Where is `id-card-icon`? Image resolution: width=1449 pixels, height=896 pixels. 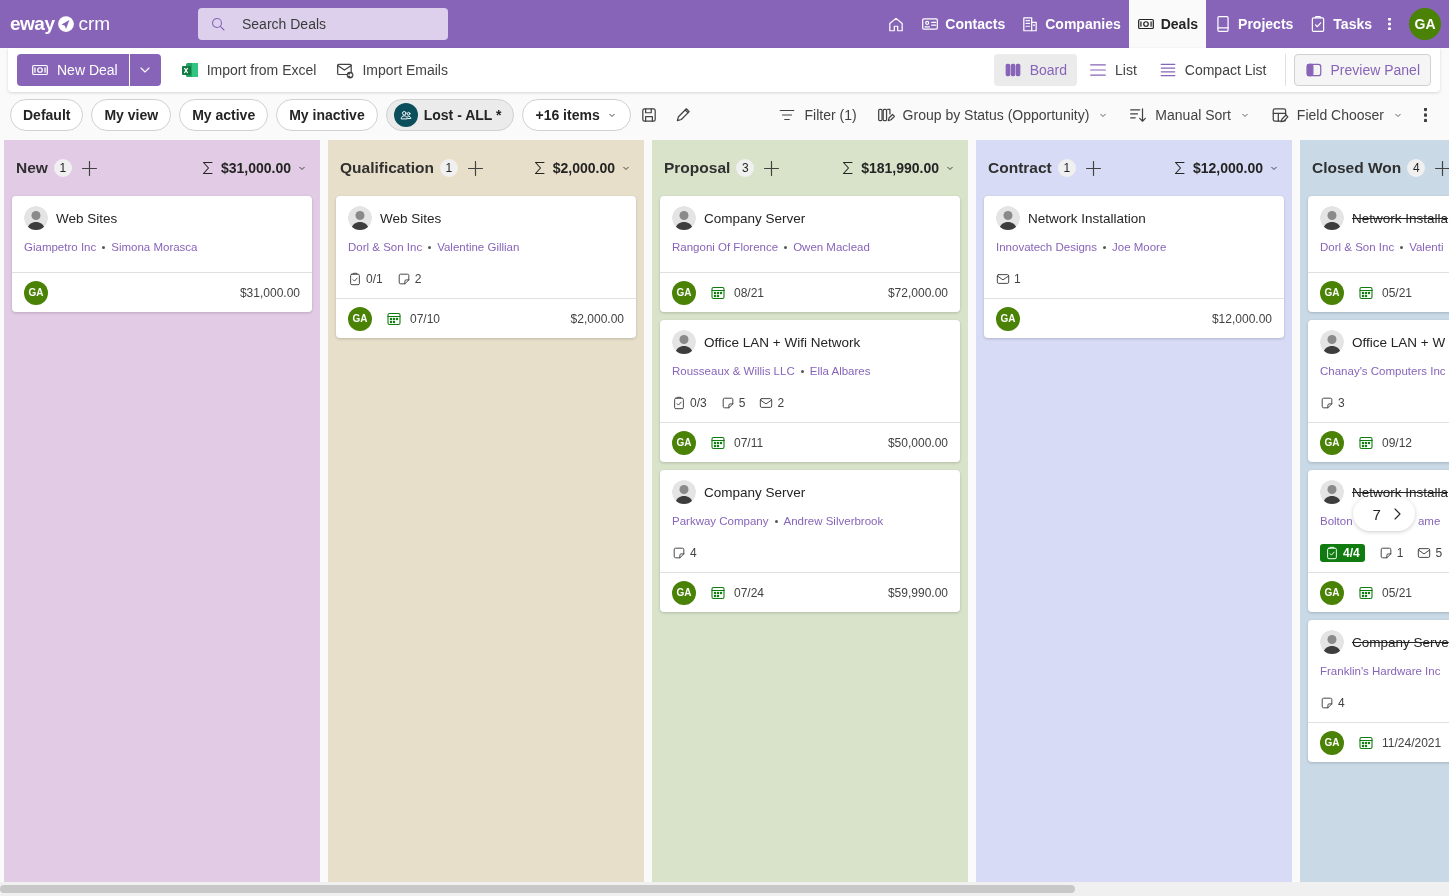 id-card-icon is located at coordinates (930, 24).